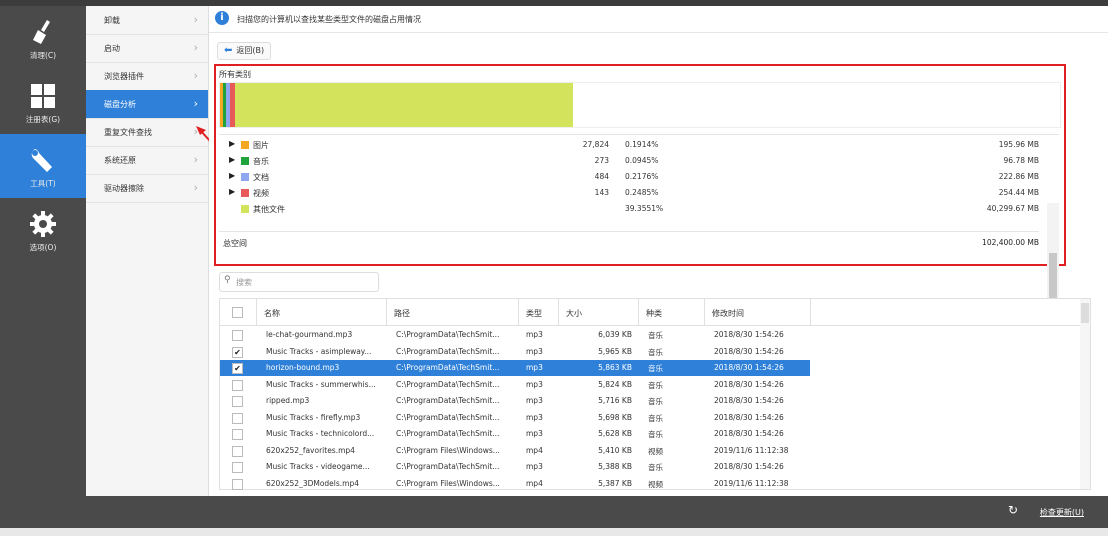  What do you see at coordinates (299, 282) in the screenshot?
I see `search-field: ⚲ 搜索` at bounding box center [299, 282].